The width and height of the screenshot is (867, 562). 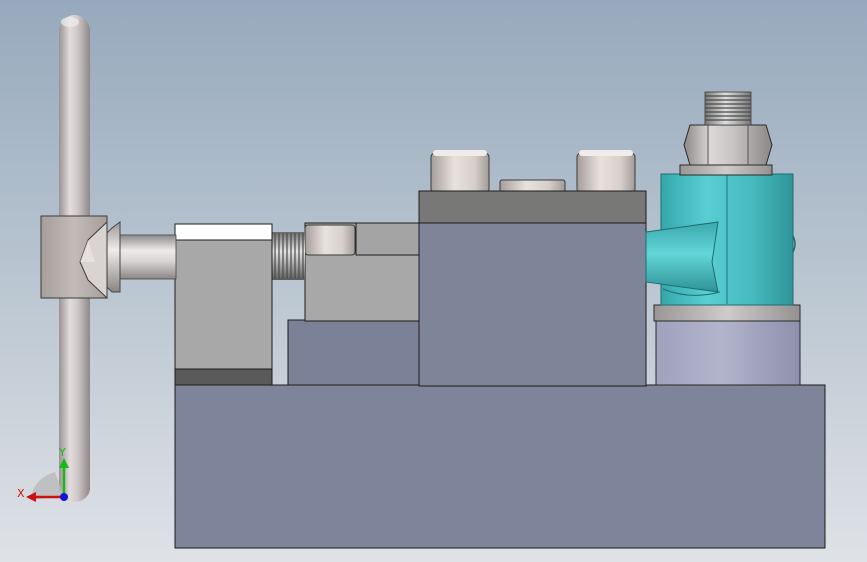 What do you see at coordinates (223, 377) in the screenshot?
I see `screw-housing-bottom-band` at bounding box center [223, 377].